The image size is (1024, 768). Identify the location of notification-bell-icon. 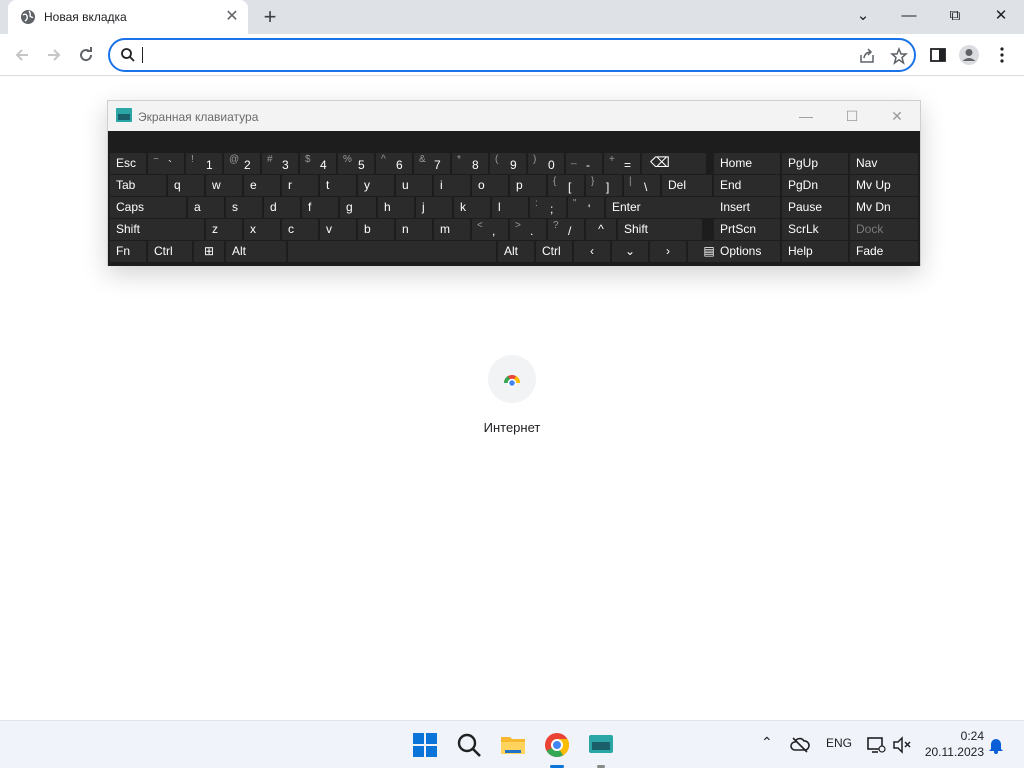
(996, 745).